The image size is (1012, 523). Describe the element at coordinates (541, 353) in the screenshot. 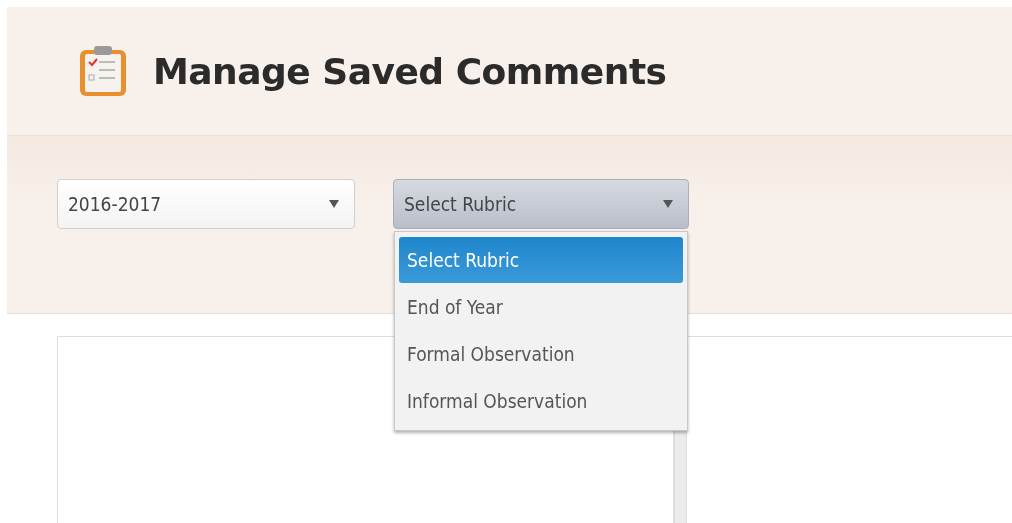

I see `dropdown-option: Formal Observation` at that location.